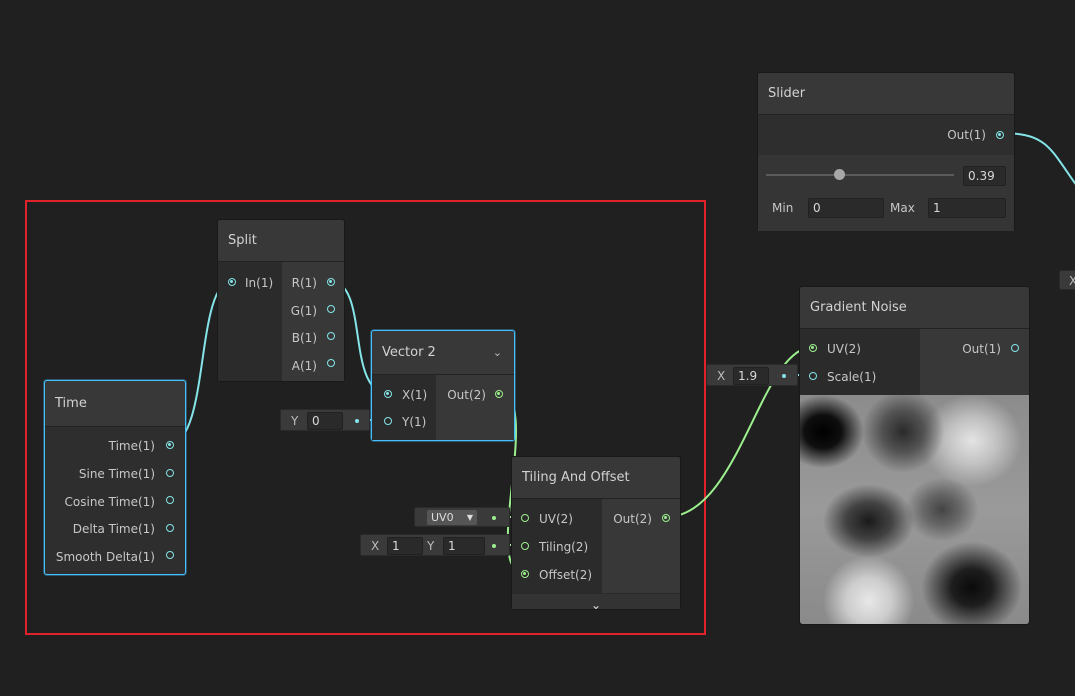 The image size is (1075, 696). I want to click on slider-node-title: Slider, so click(886, 94).